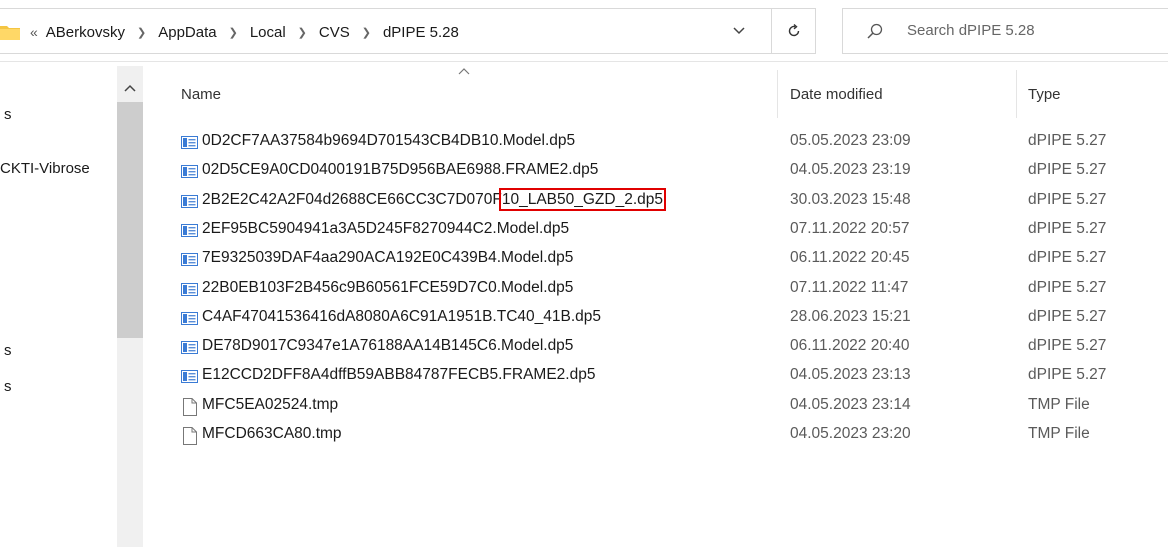 The image size is (1168, 547). Describe the element at coordinates (130, 220) in the screenshot. I see `scroll-thumb` at that location.